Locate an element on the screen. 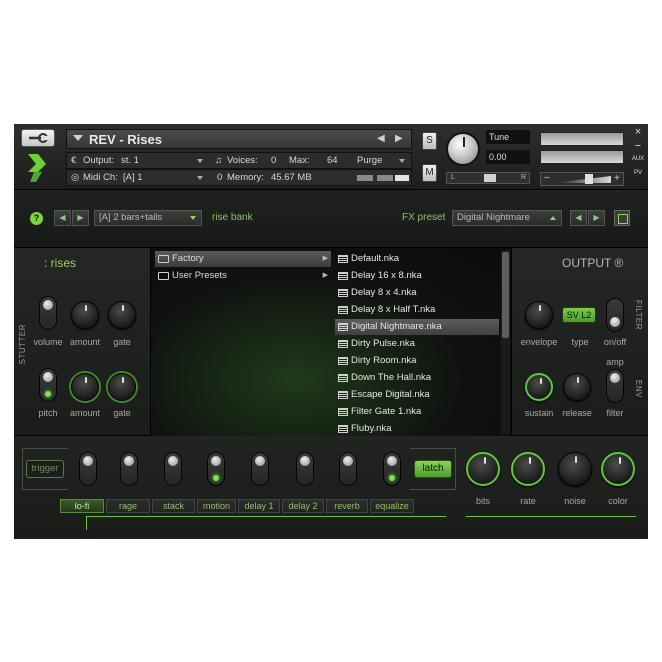  fx-tab: delay 2 is located at coordinates (303, 506).